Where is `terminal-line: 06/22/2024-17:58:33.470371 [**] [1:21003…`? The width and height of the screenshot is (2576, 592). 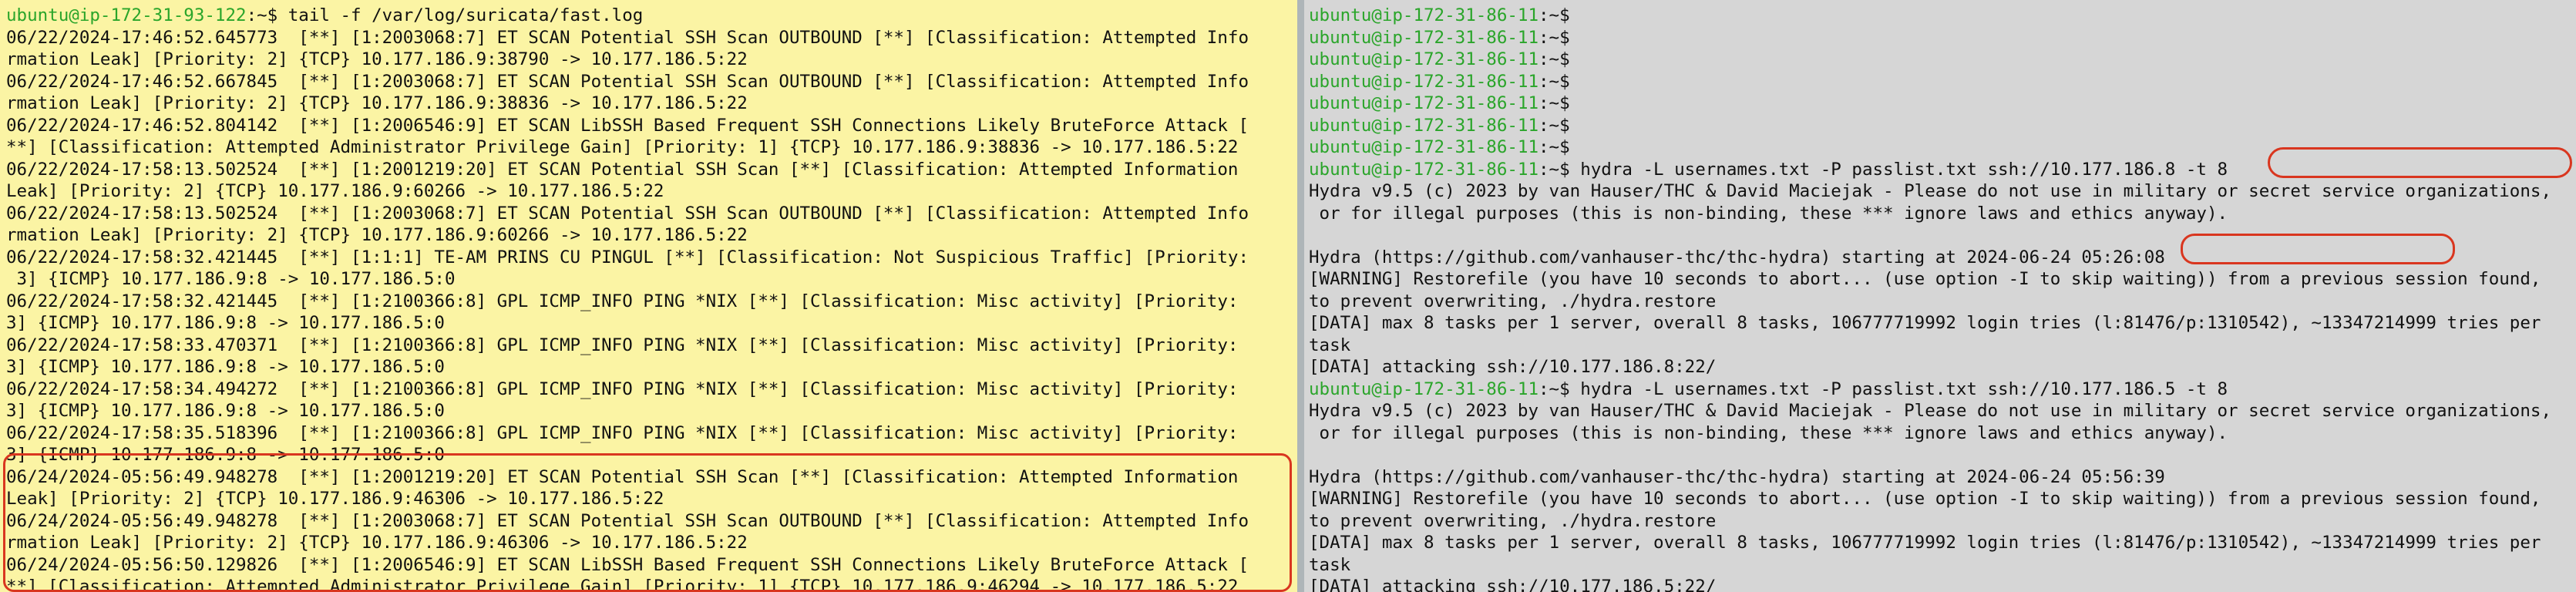 terminal-line: 06/22/2024-17:58:33.470371 [**] [1:21003… is located at coordinates (622, 345).